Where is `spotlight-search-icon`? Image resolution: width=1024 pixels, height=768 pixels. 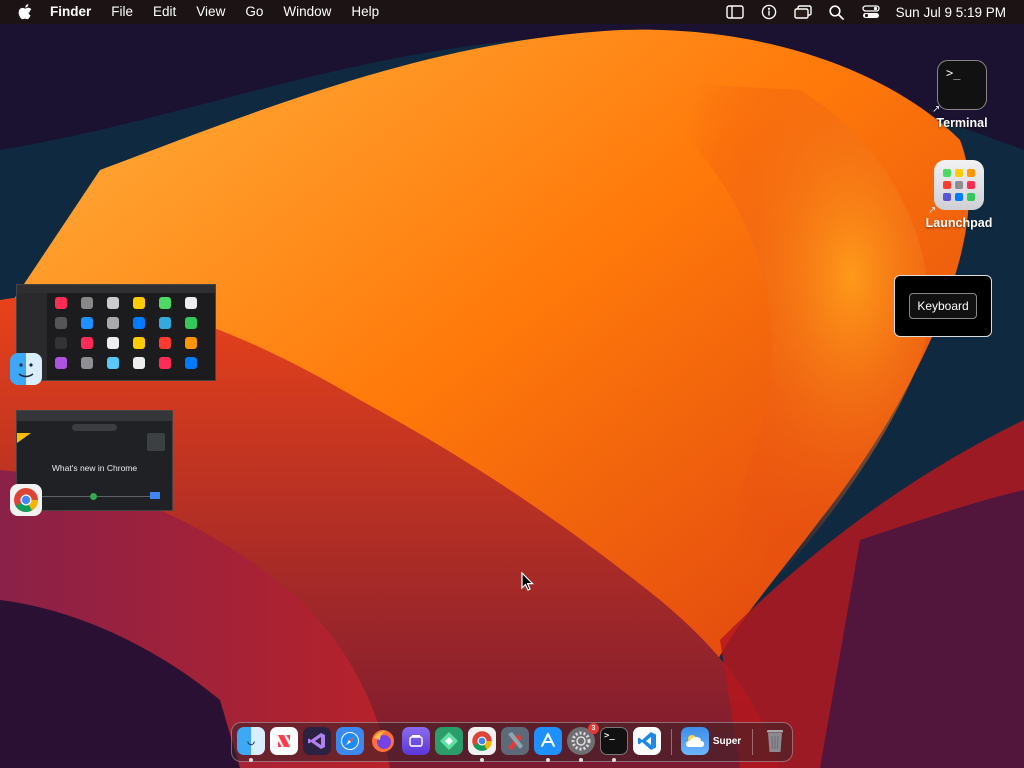 spotlight-search-icon is located at coordinates (837, 12).